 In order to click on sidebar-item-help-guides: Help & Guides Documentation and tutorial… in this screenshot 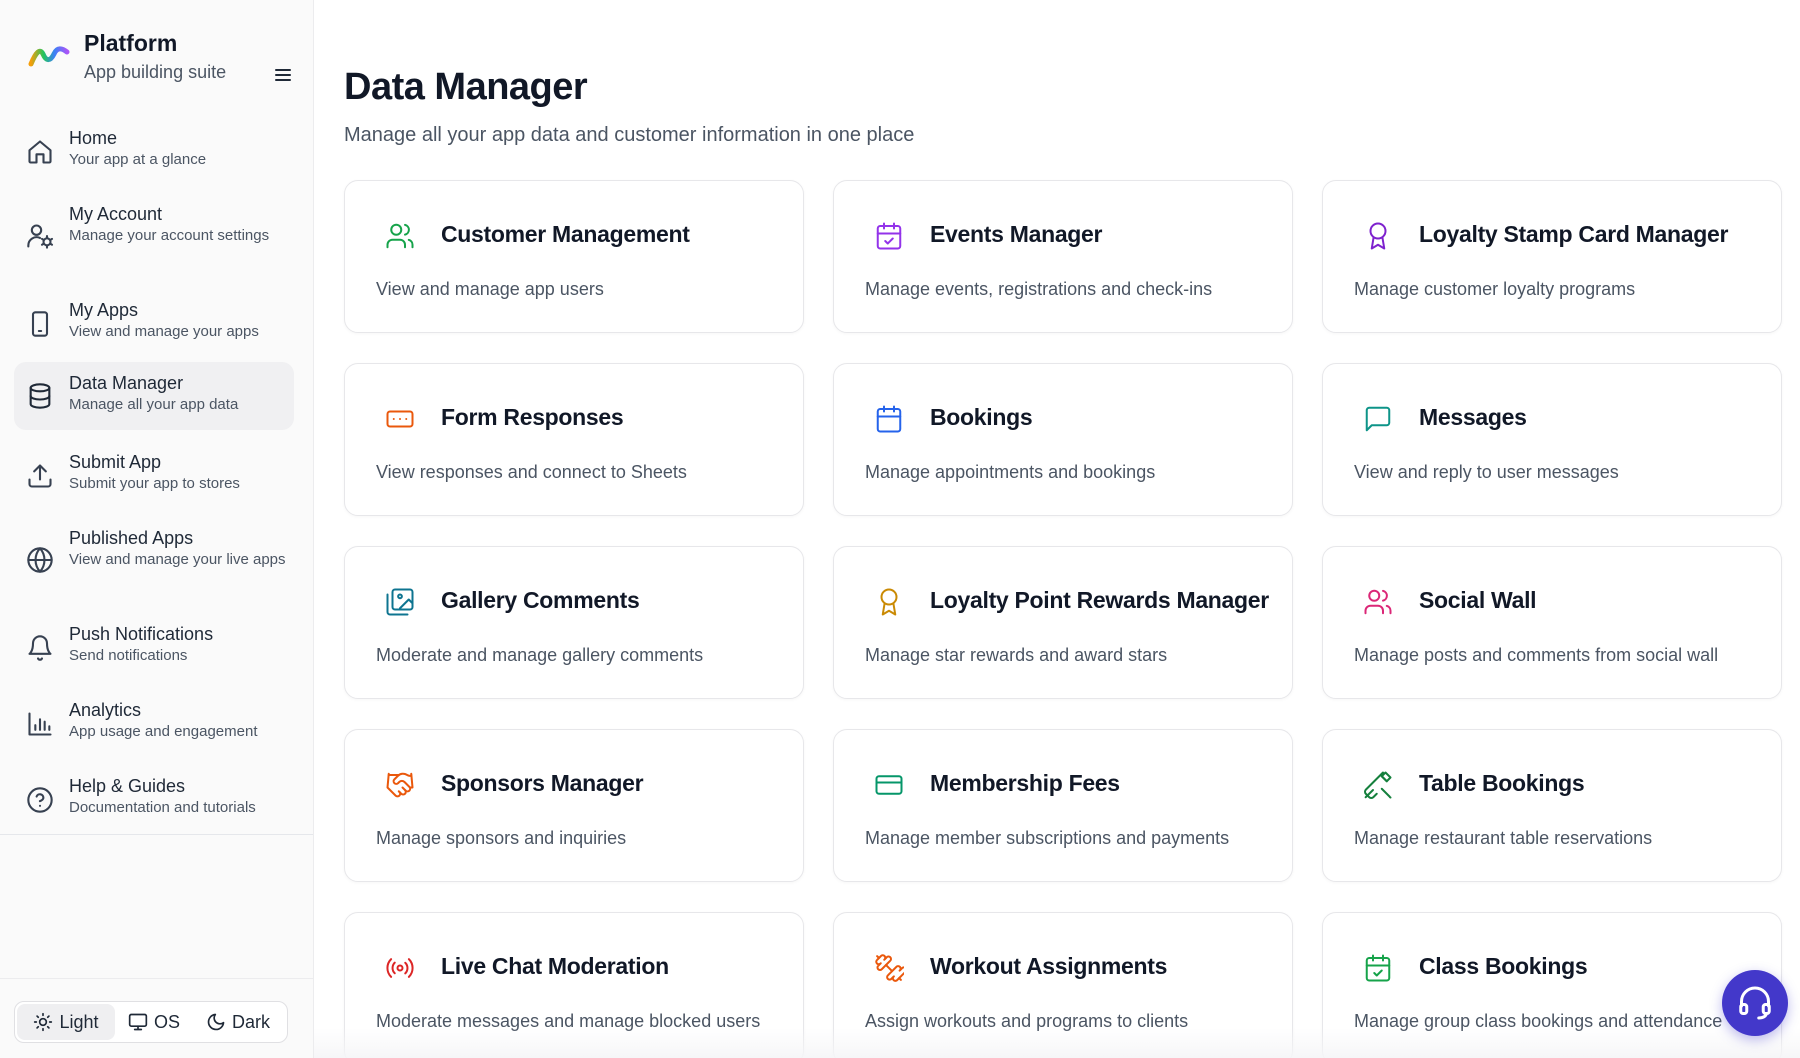, I will do `click(154, 800)`.